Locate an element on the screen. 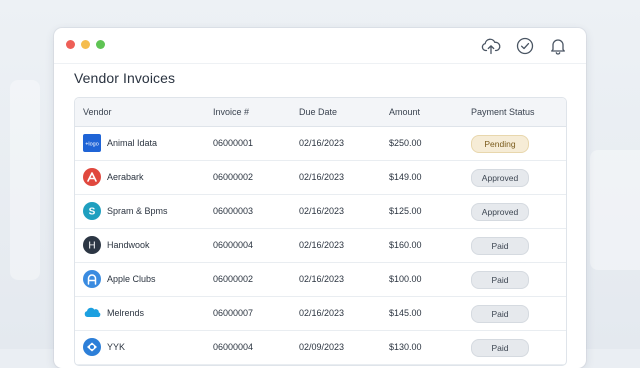  invoice-number: 06000003 is located at coordinates (233, 211).